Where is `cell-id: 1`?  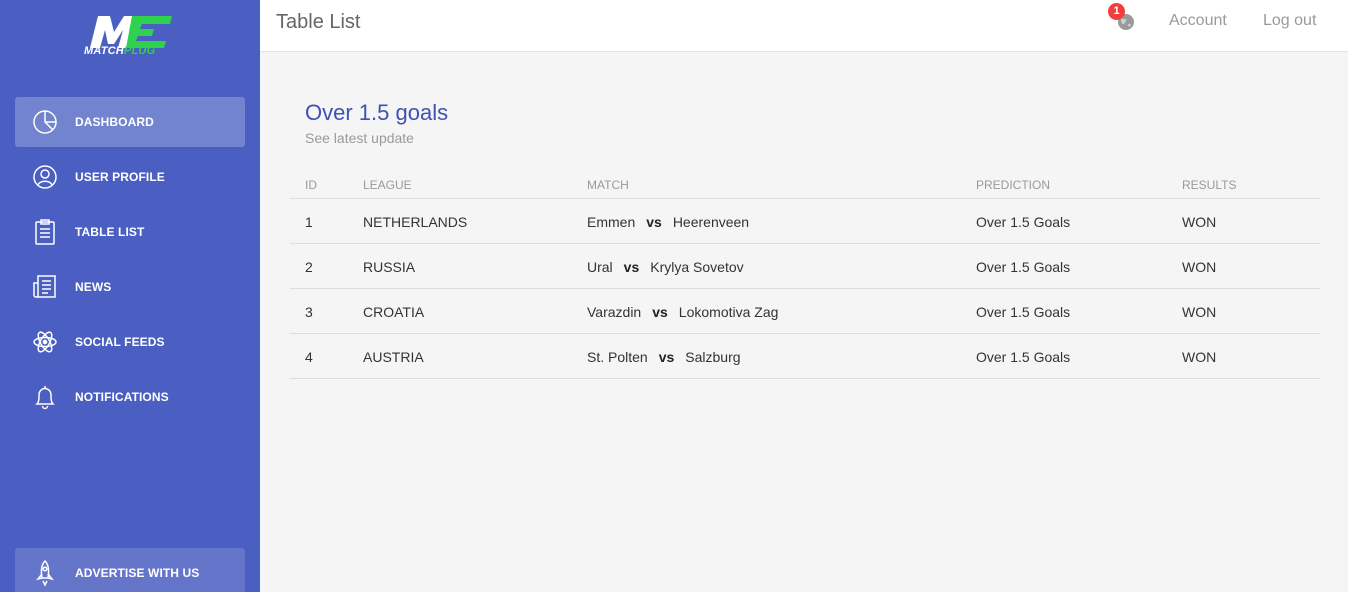 cell-id: 1 is located at coordinates (309, 222).